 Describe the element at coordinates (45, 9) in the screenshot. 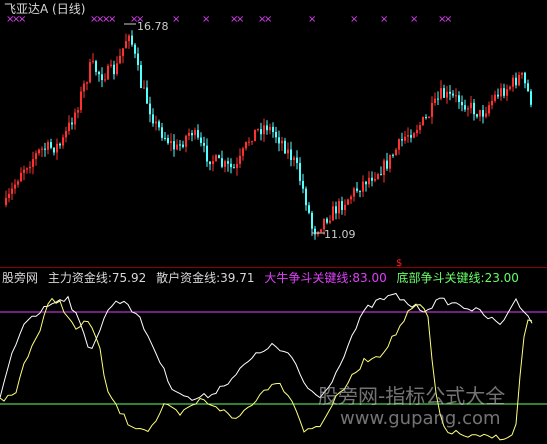

I see `chart-title: 飞亚达A (日线)` at that location.